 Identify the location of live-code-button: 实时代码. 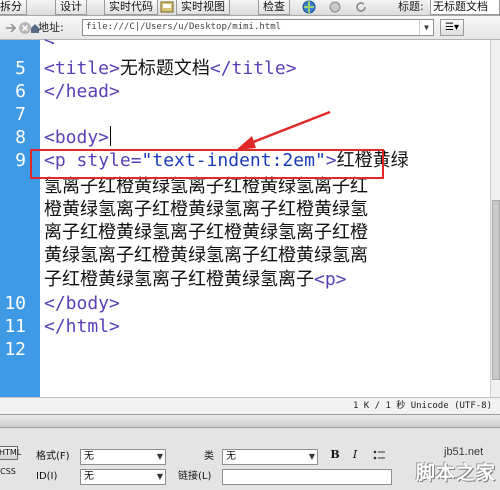
(131, 7).